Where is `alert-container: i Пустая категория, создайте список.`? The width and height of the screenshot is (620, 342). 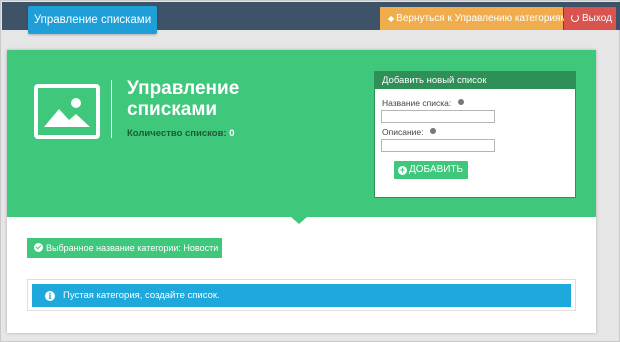
alert-container: i Пустая категория, создайте список. is located at coordinates (301, 295).